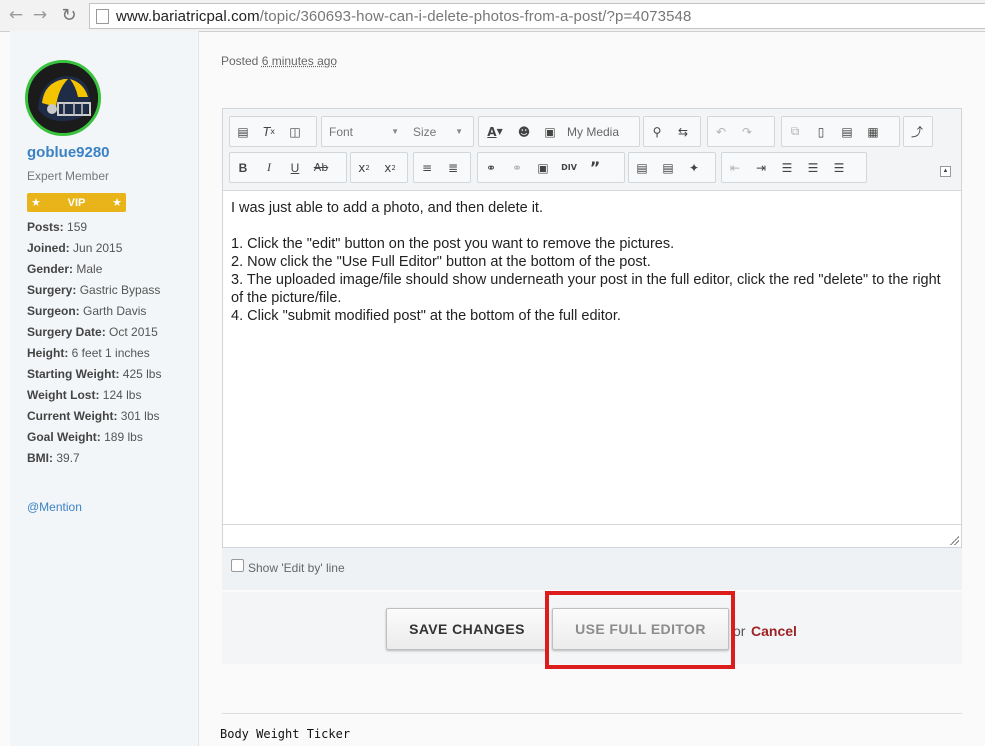  Describe the element at coordinates (243, 131) in the screenshot. I see `source-icon: ▤` at that location.